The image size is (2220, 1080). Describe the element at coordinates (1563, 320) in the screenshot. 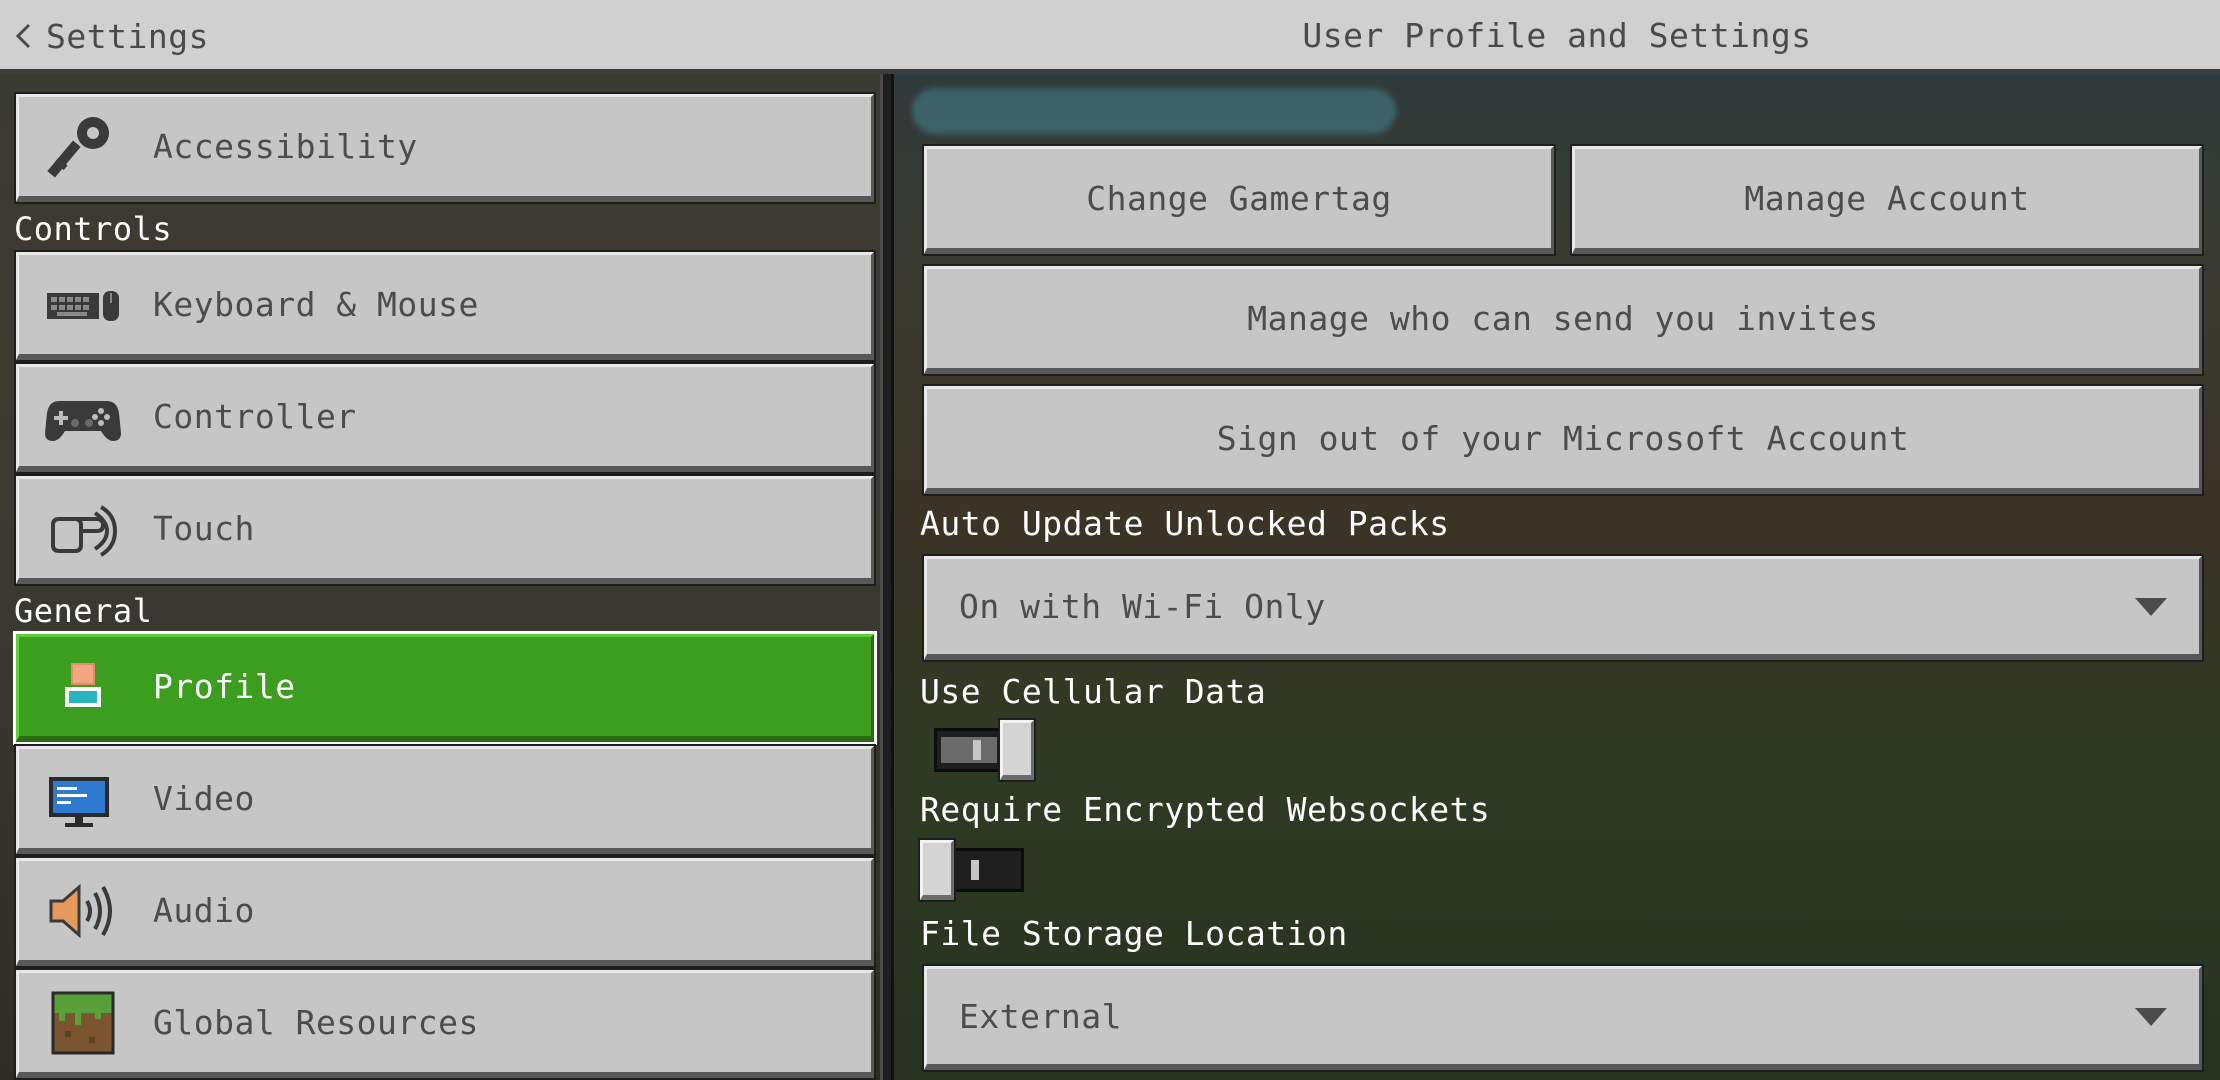

I see `manage-invites-button: Manage who can send you invites` at that location.